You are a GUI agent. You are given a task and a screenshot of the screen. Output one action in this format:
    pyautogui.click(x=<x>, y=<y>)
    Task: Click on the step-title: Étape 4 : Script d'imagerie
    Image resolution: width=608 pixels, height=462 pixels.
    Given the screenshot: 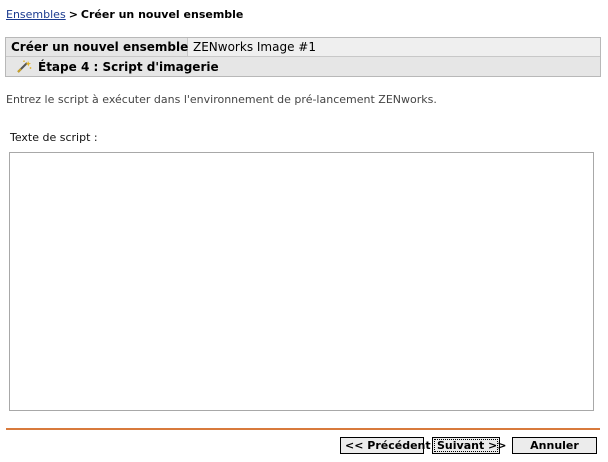 What is the action you would take?
    pyautogui.click(x=128, y=66)
    